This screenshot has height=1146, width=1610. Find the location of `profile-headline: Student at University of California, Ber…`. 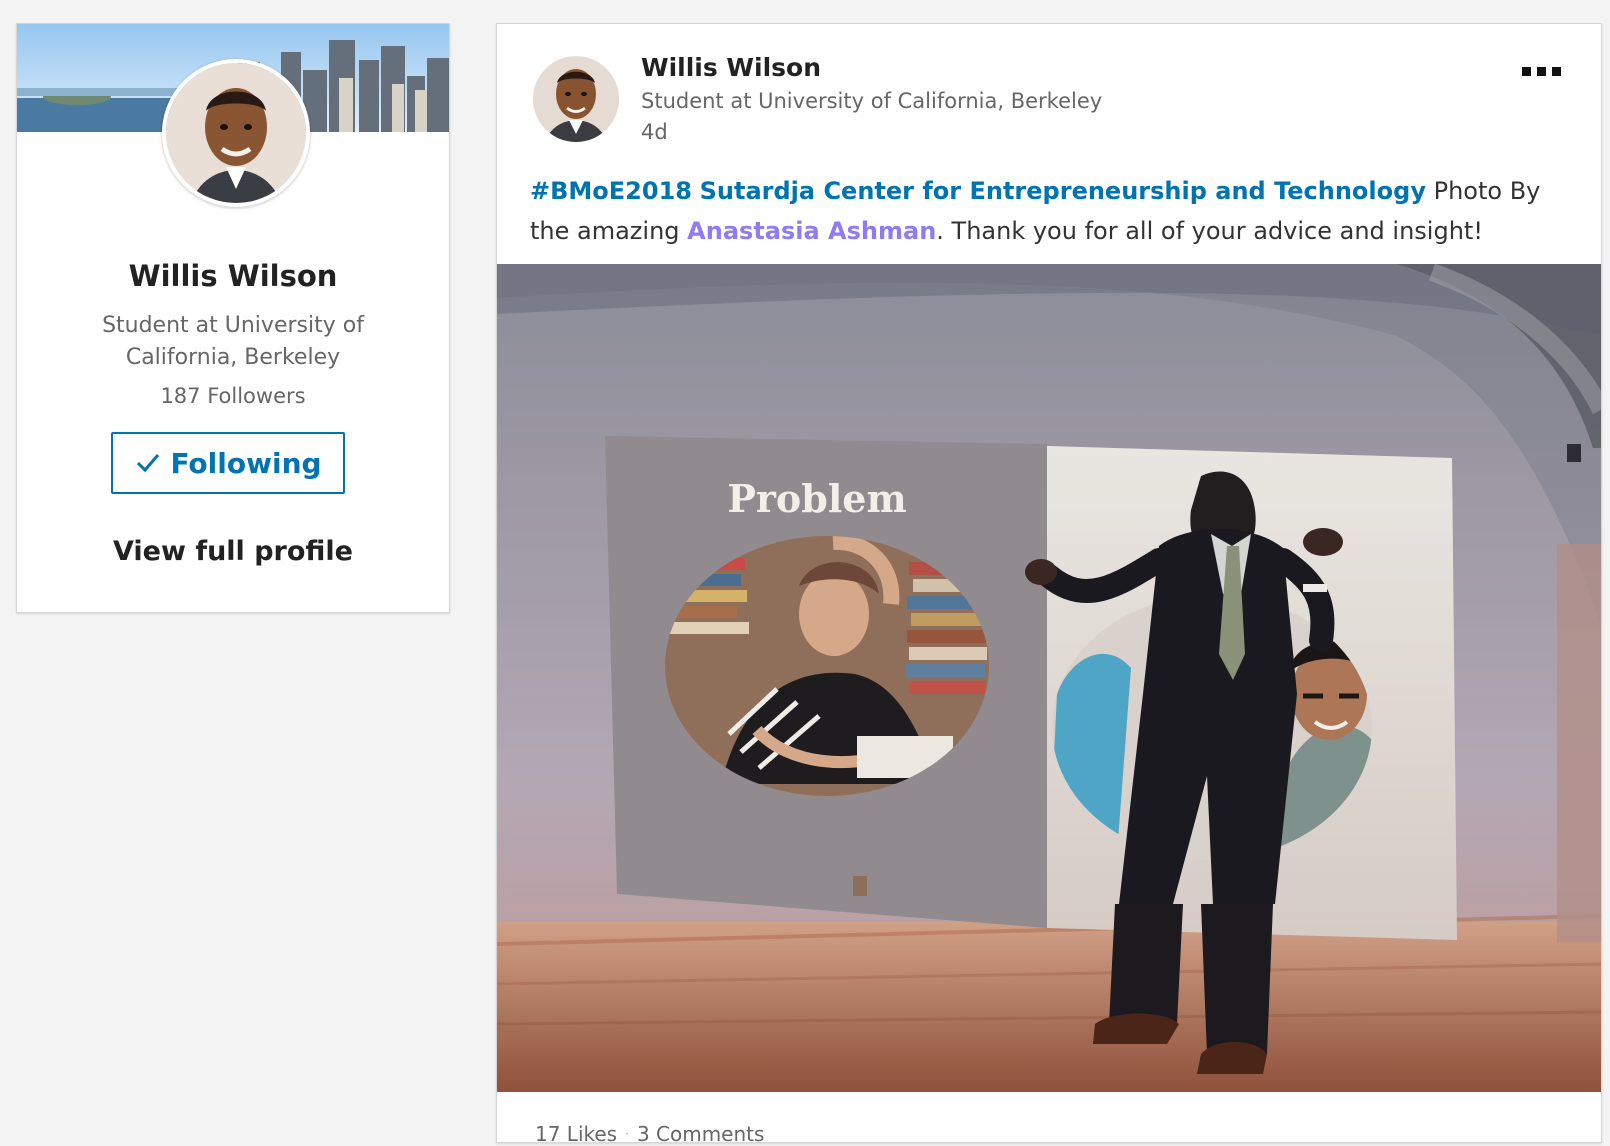

profile-headline: Student at University of California, Ber… is located at coordinates (233, 341).